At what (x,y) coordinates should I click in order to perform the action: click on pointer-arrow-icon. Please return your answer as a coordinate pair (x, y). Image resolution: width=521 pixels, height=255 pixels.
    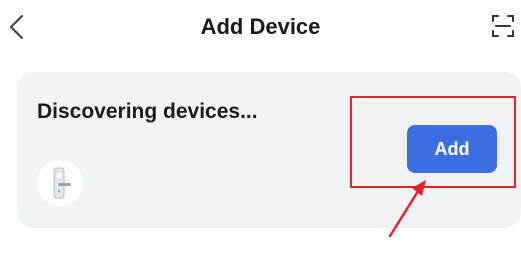
    Looking at the image, I should click on (407, 209).